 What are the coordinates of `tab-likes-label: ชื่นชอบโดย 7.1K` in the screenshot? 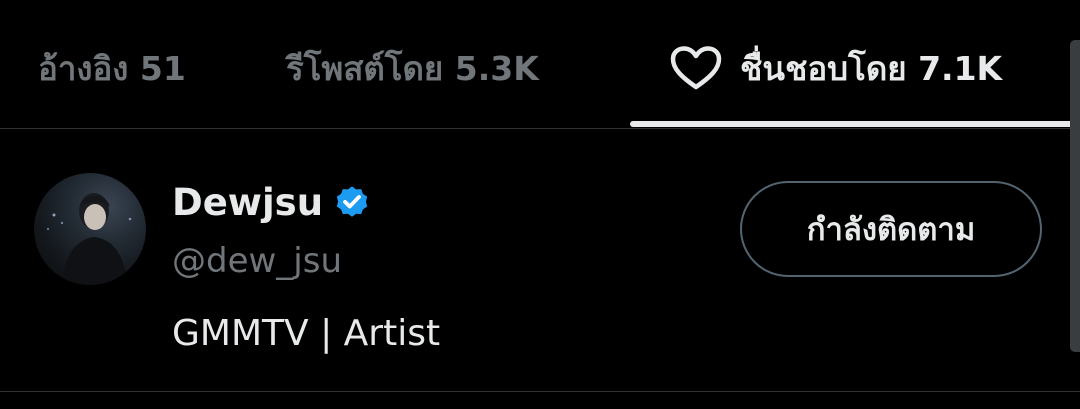 It's located at (871, 68).